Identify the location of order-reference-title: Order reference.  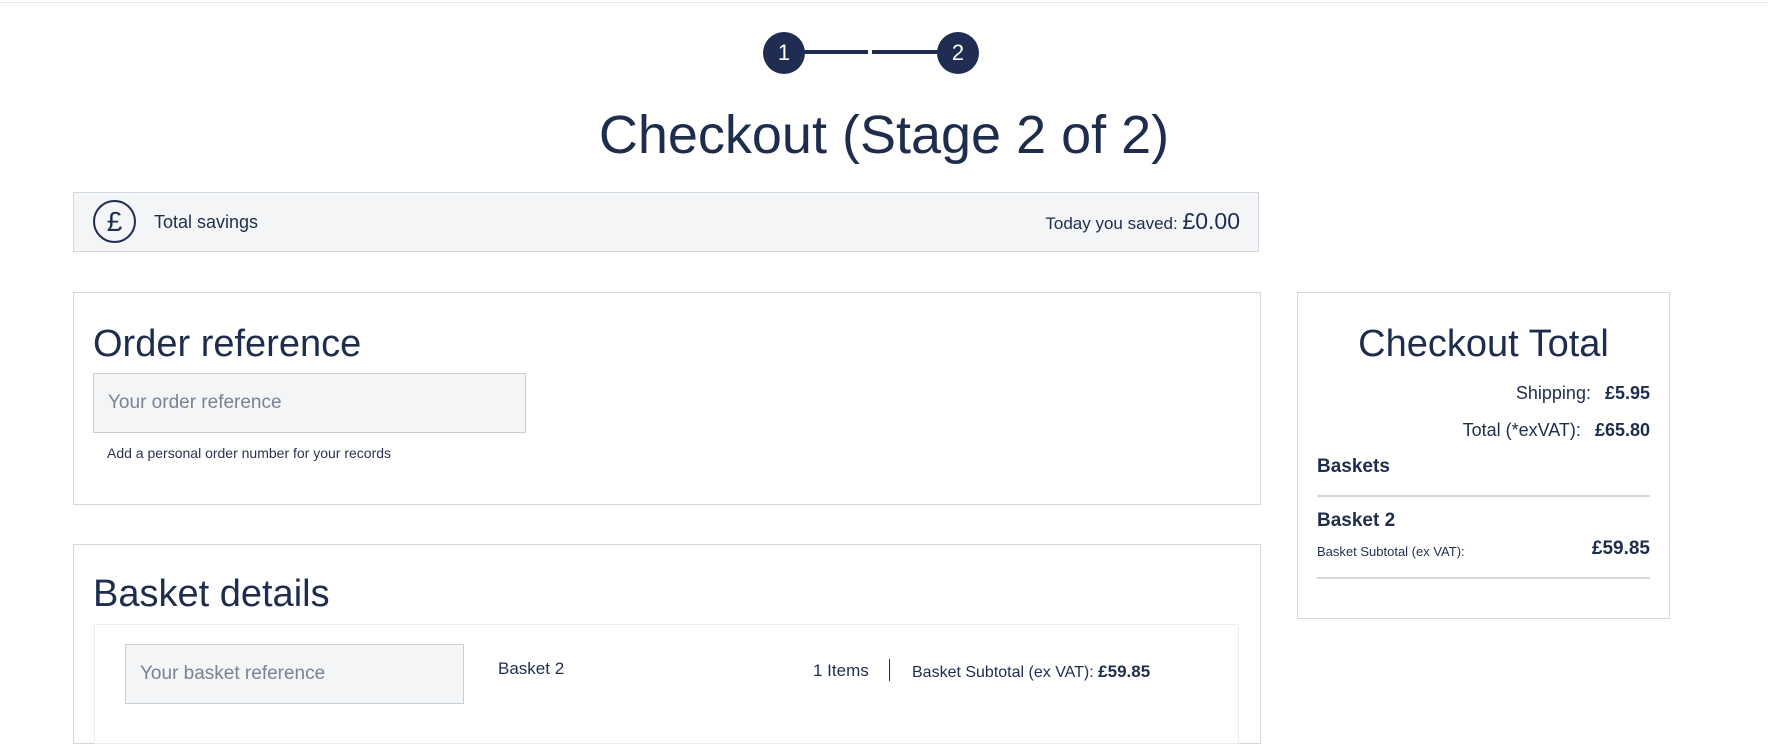
(227, 344).